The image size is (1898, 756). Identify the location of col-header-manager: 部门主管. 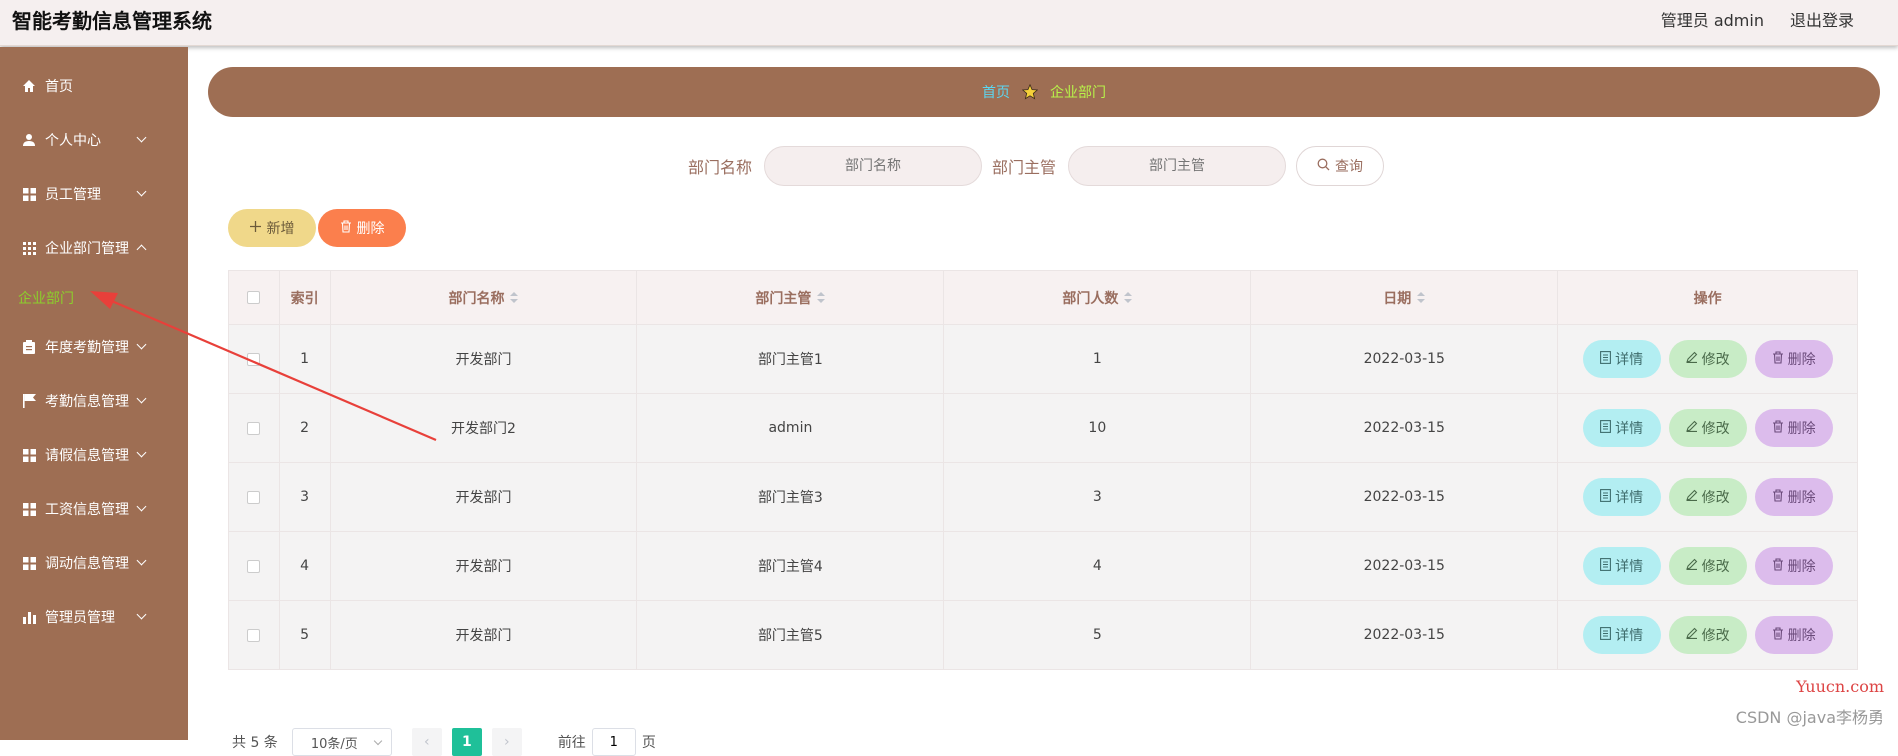
(790, 298).